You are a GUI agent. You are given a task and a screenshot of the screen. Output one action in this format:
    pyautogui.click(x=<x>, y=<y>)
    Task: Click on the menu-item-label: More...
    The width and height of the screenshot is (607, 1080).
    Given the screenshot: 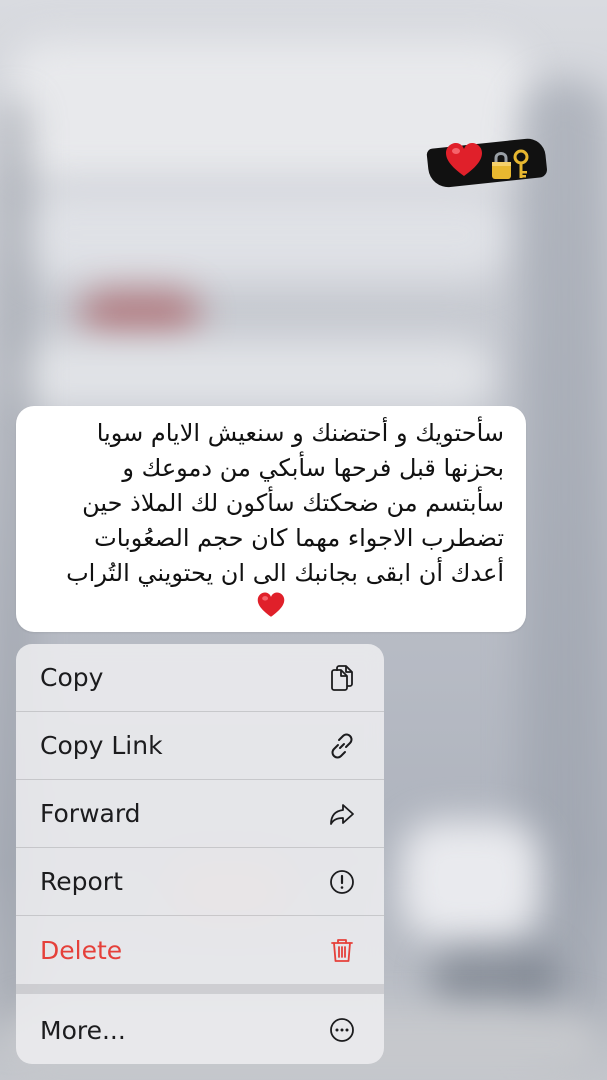 What is the action you would take?
    pyautogui.click(x=83, y=1030)
    